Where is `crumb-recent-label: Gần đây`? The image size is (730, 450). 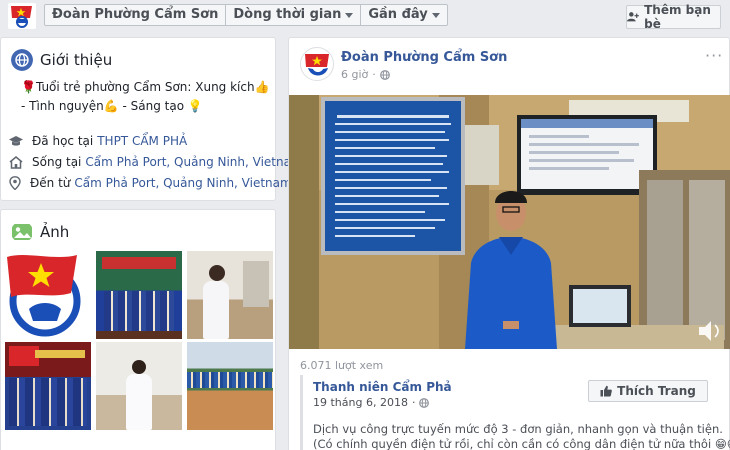
crumb-recent-label: Gần đây is located at coordinates (398, 14).